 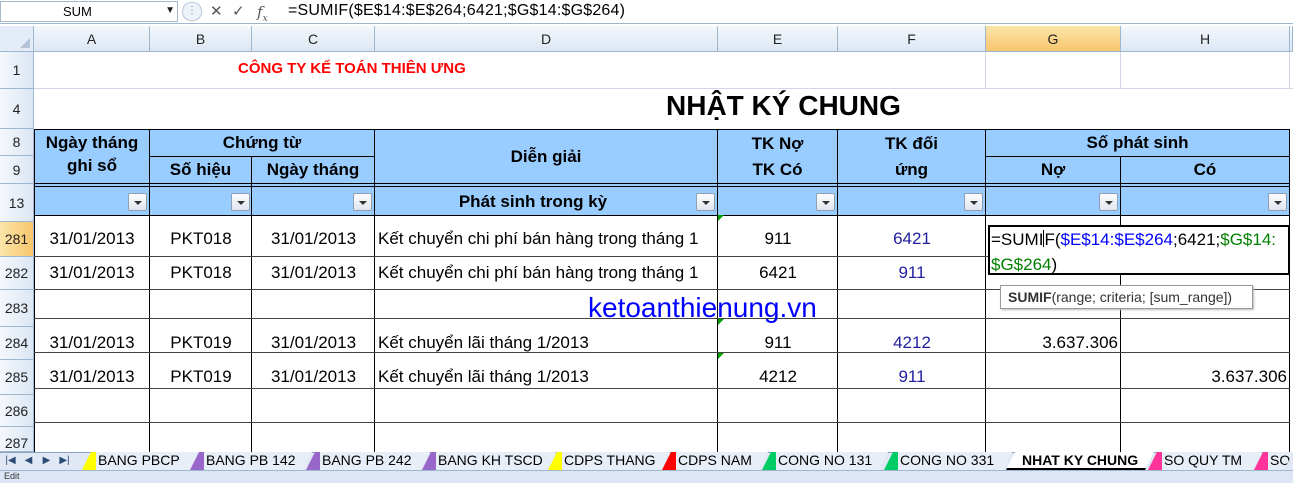 I want to click on formula-input: =SUMIF($E$14:$E$264;6421;$G$14:$G$264), so click(x=456, y=11).